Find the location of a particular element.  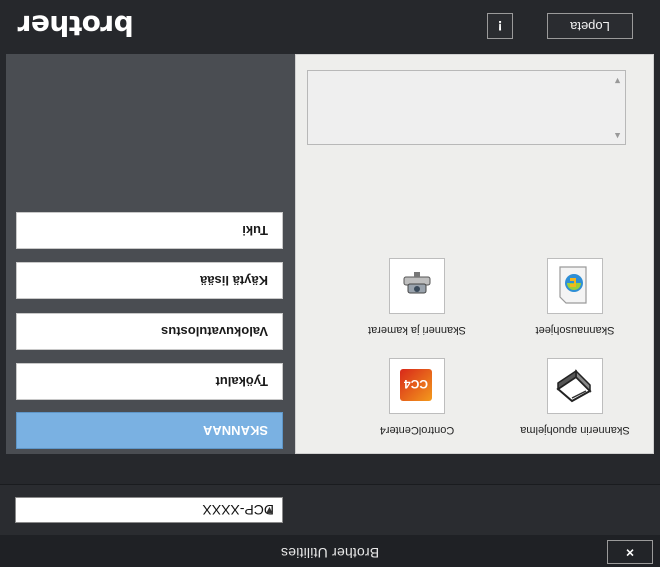

brand-logo: brother is located at coordinates (76, 25).